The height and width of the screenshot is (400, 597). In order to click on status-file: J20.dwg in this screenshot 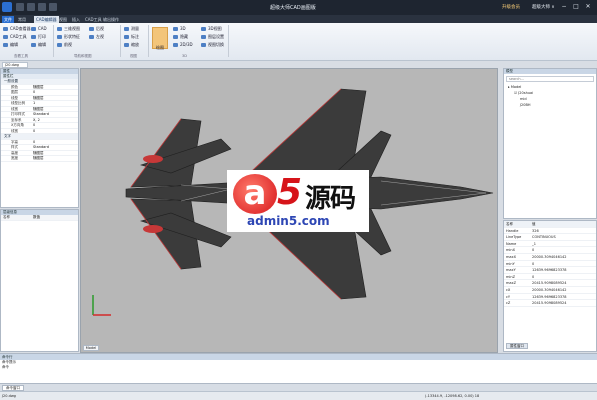, I will do `click(9, 396)`.